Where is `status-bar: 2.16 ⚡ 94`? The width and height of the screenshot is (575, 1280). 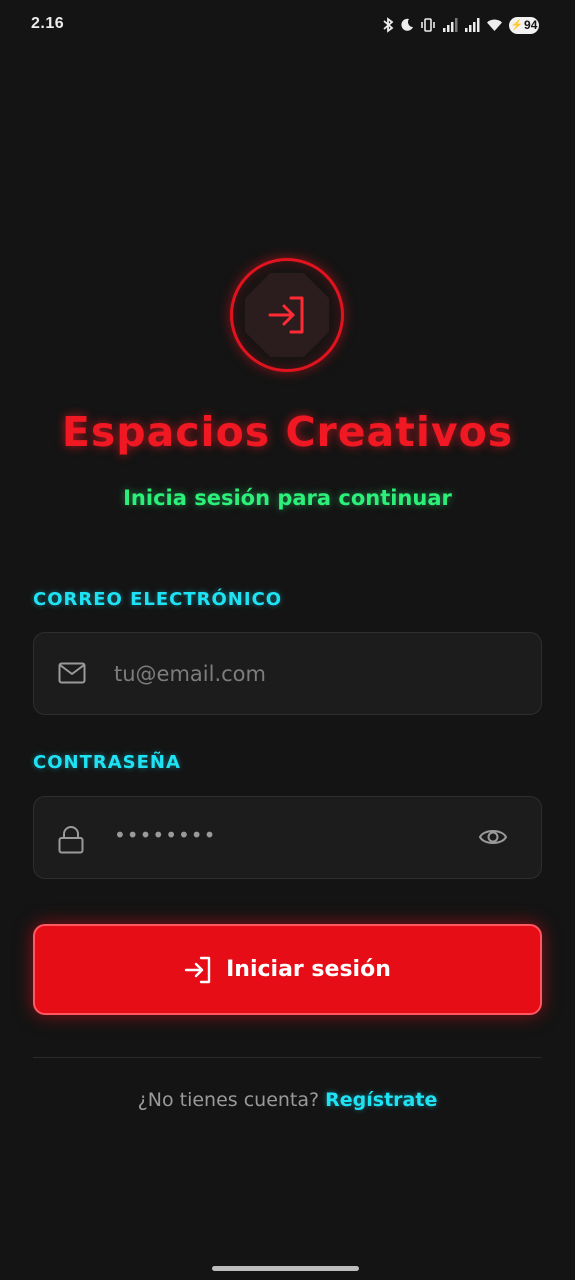
status-bar: 2.16 ⚡ 94 is located at coordinates (287, 25).